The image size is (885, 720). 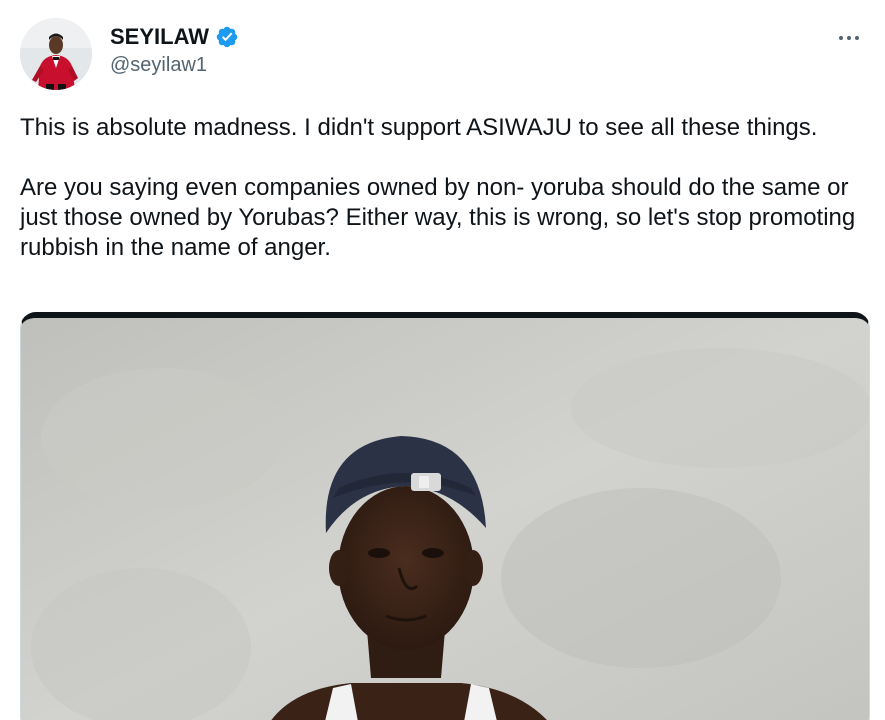 I want to click on avatar-image, so click(x=56, y=54).